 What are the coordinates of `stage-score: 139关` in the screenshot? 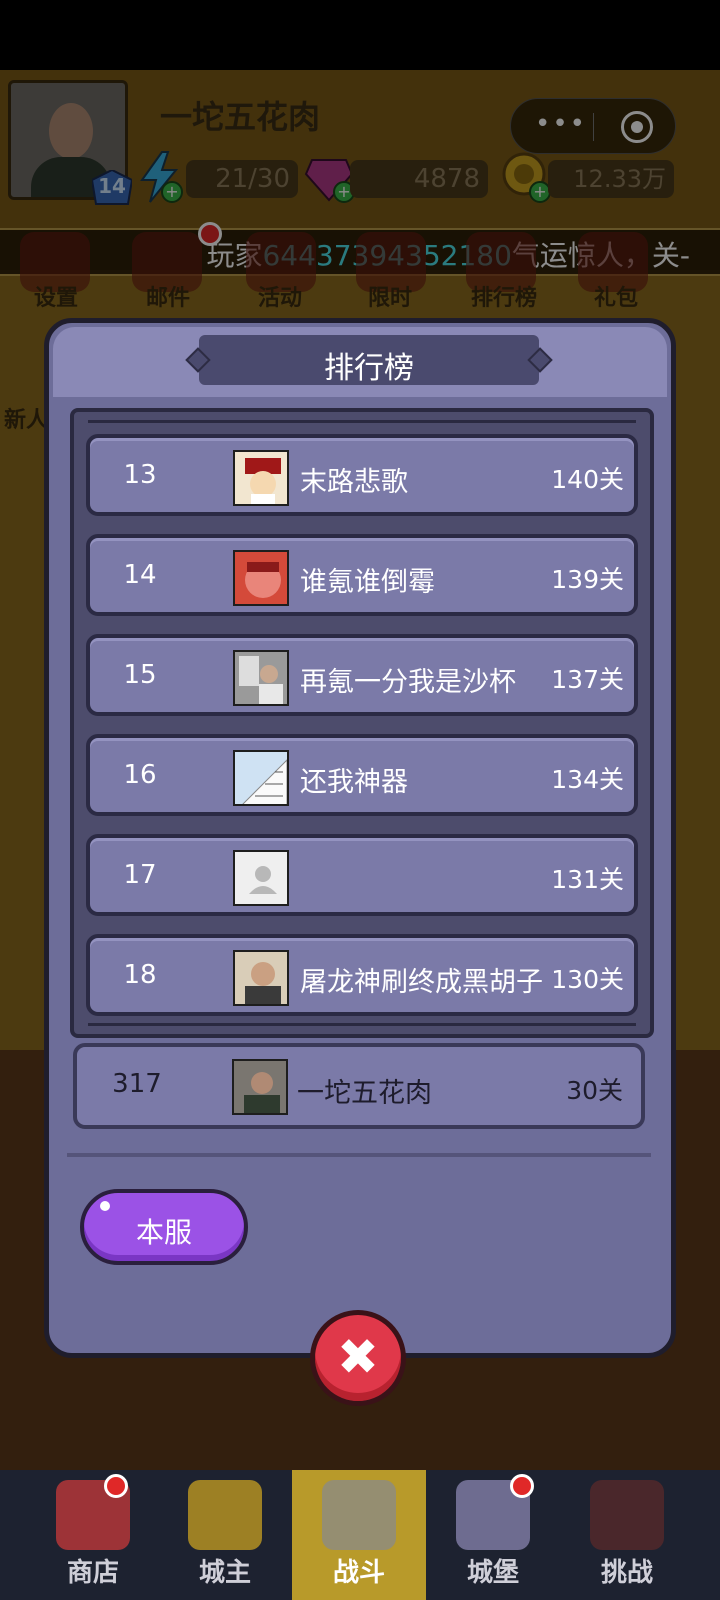 It's located at (587, 579).